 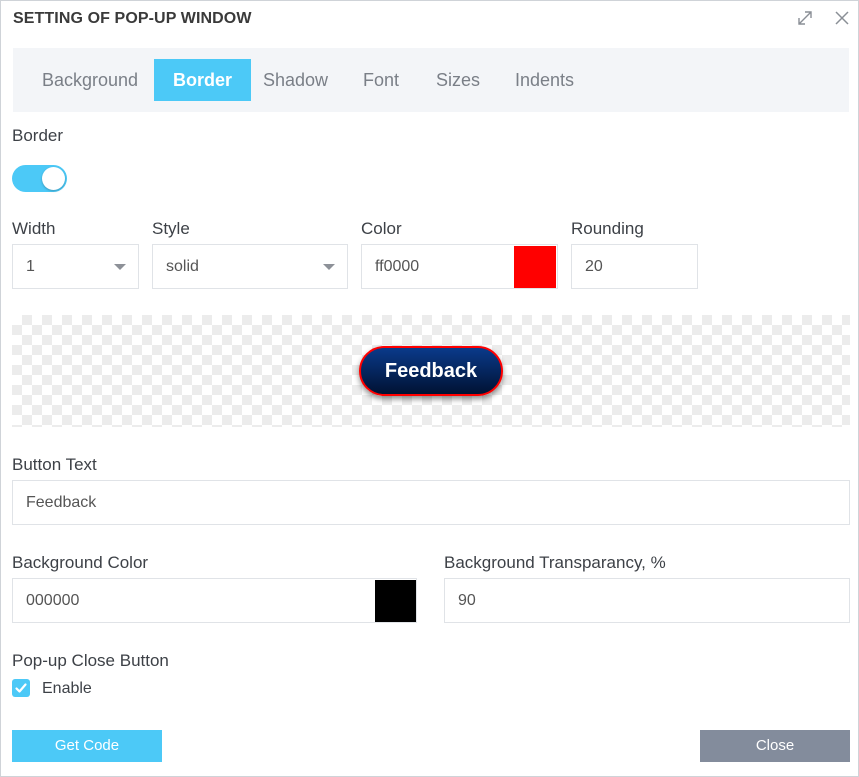 What do you see at coordinates (842, 18) in the screenshot?
I see `close-icon` at bounding box center [842, 18].